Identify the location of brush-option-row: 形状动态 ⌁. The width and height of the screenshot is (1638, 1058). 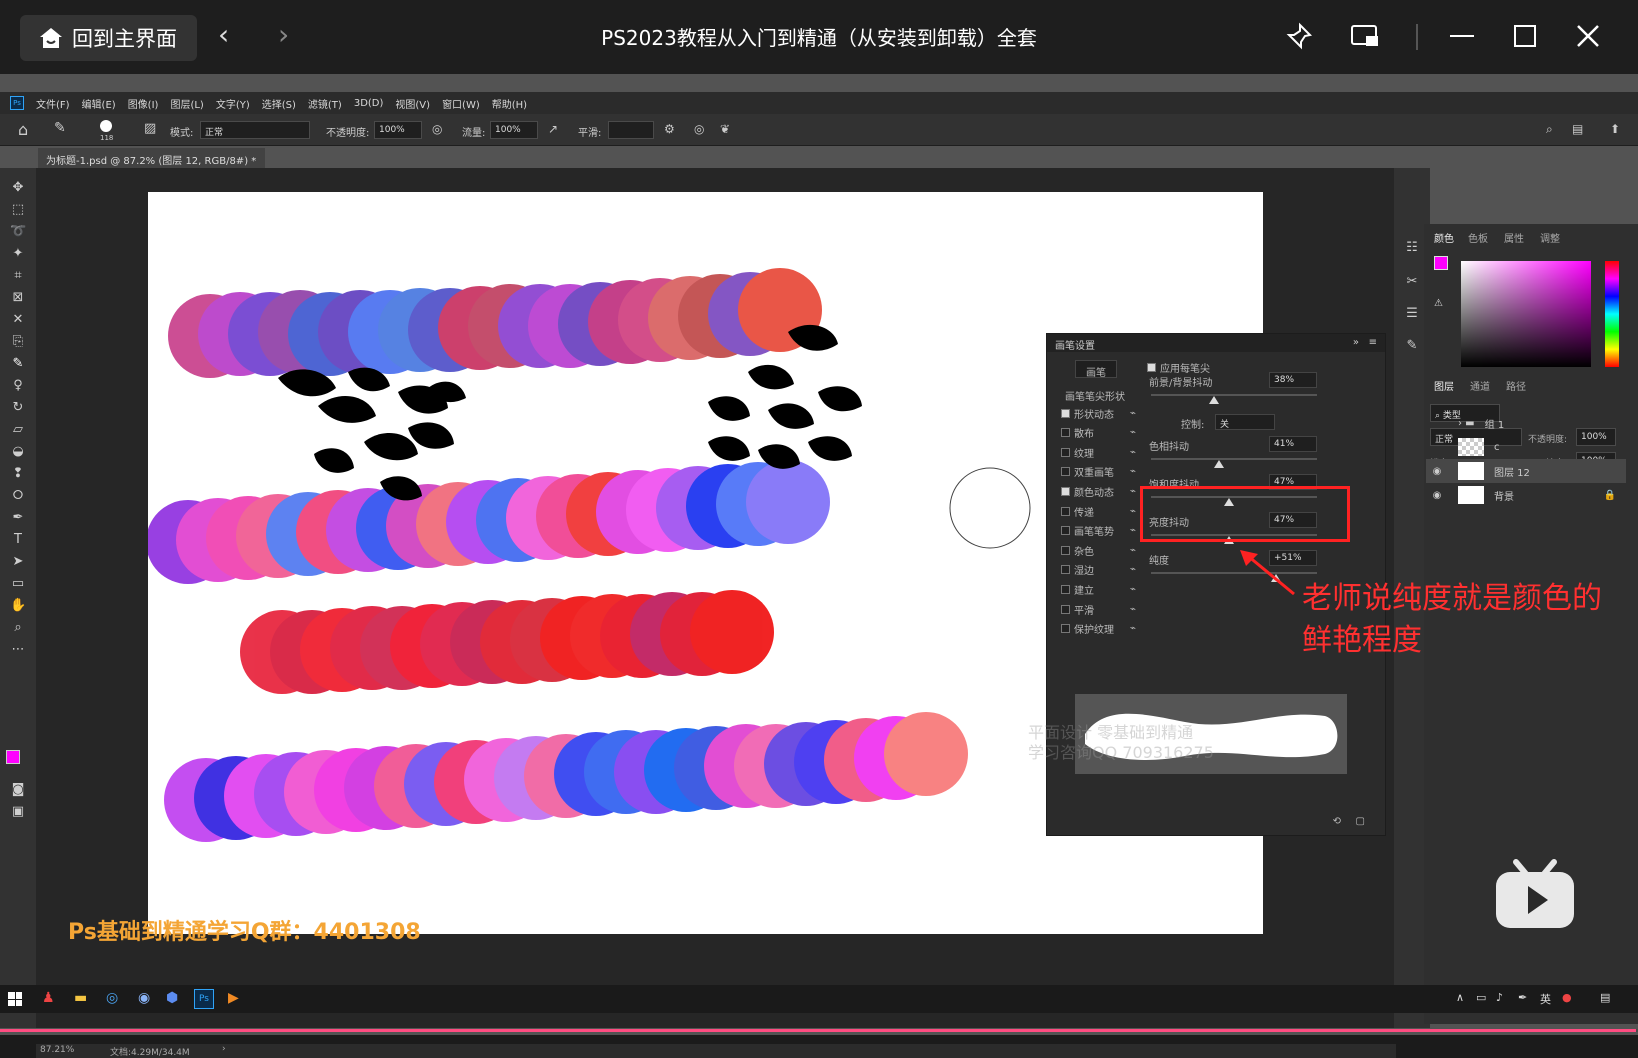
(1098, 413).